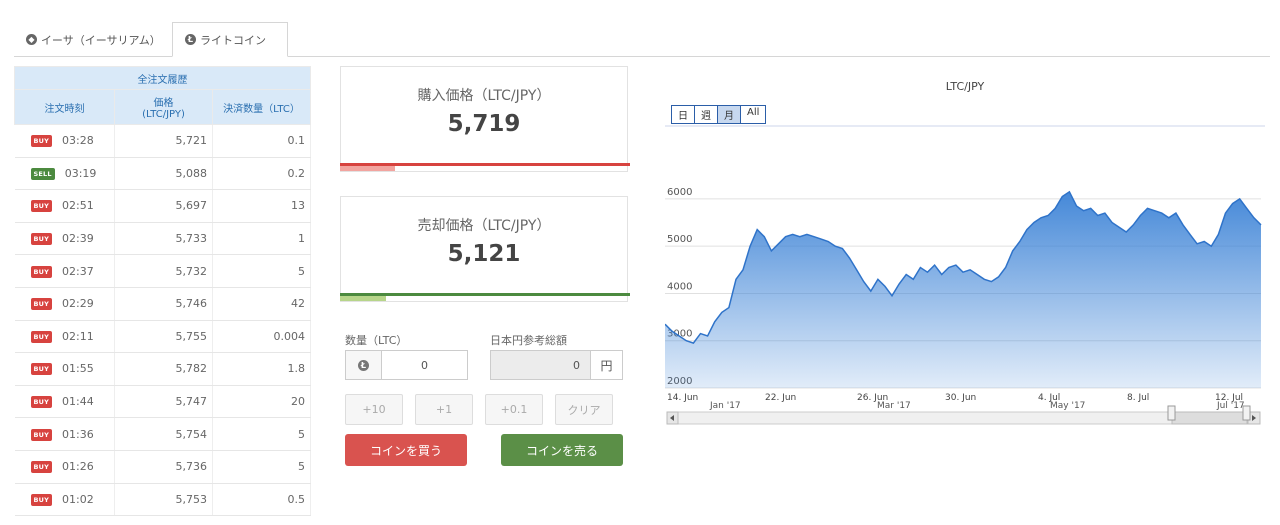 The width and height of the screenshot is (1280, 525). What do you see at coordinates (162, 78) in the screenshot?
I see `history-caption: 全注文履歴` at bounding box center [162, 78].